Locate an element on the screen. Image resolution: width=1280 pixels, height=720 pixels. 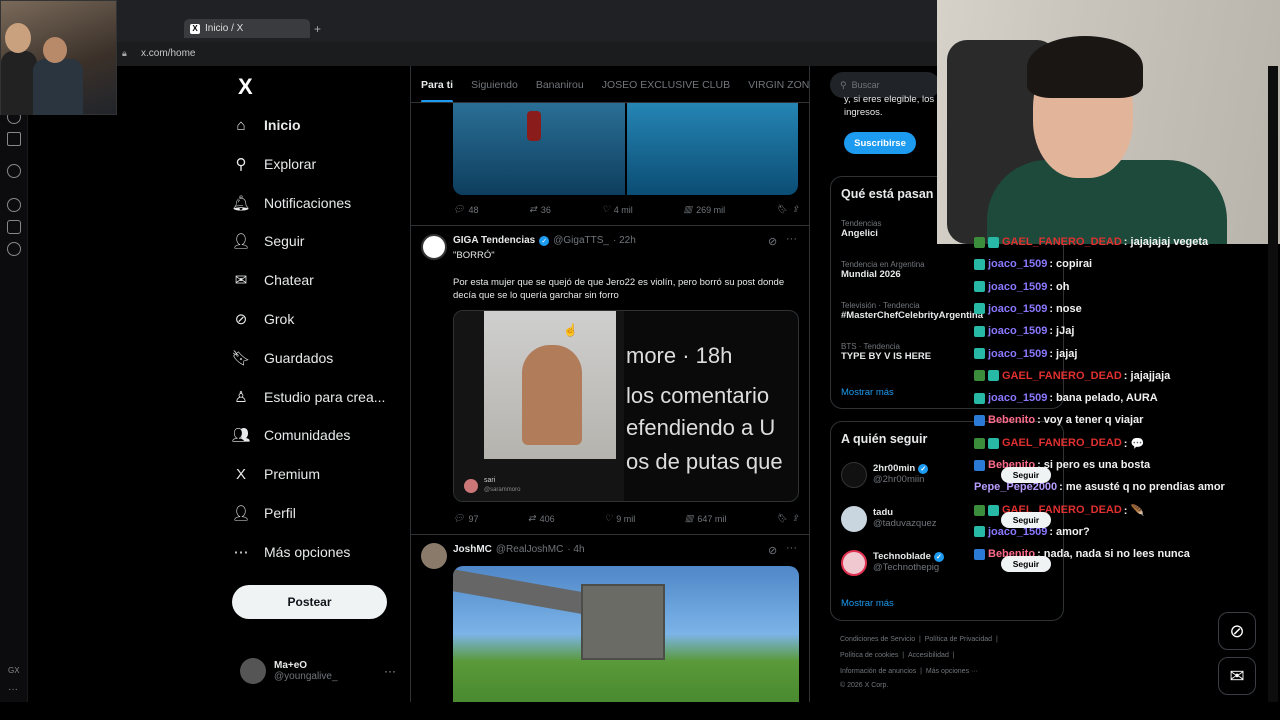
rail-more-icon: ··· is located at coordinates (13, 689).